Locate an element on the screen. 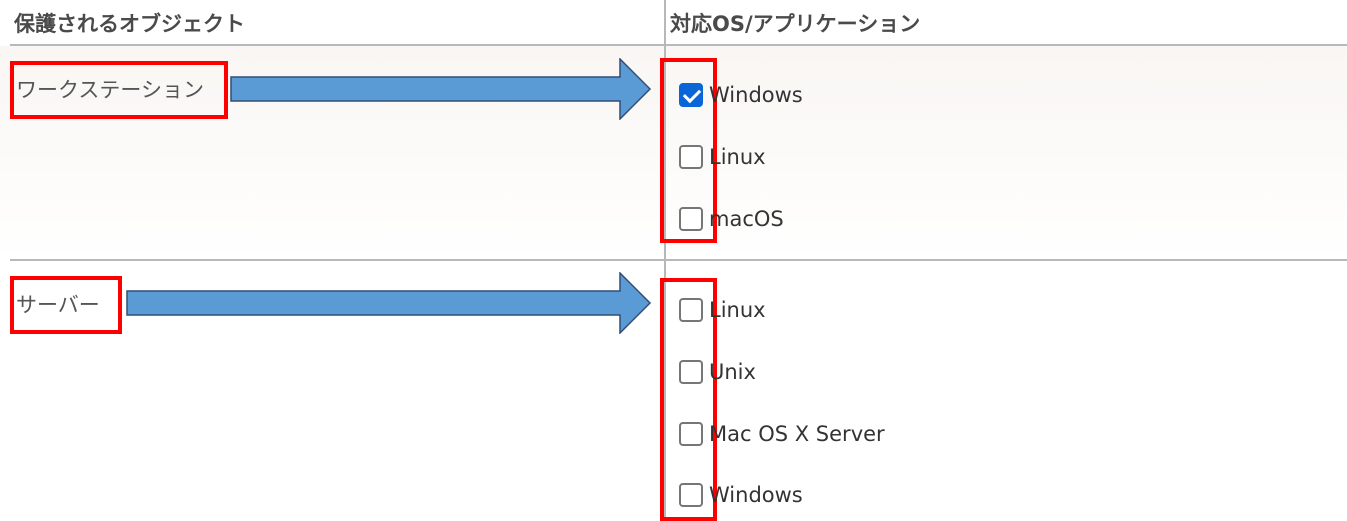 The height and width of the screenshot is (521, 1347). server-option-windows: Windows is located at coordinates (741, 495).